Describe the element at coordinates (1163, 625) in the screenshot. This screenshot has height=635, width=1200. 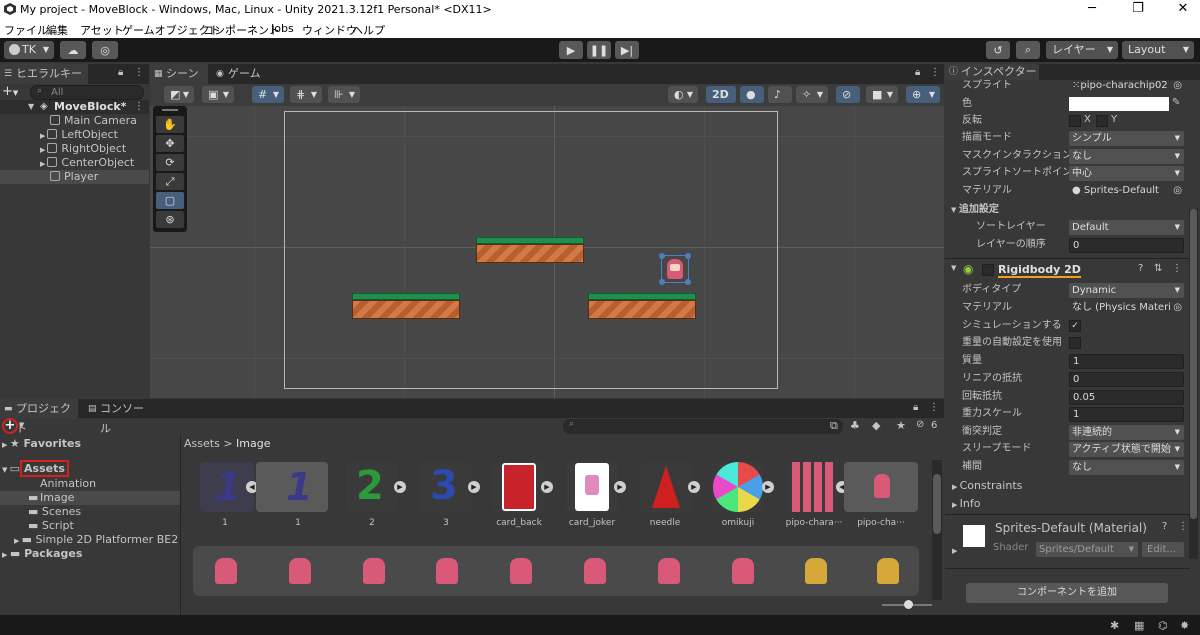
I see `network-icon: ⌬` at that location.